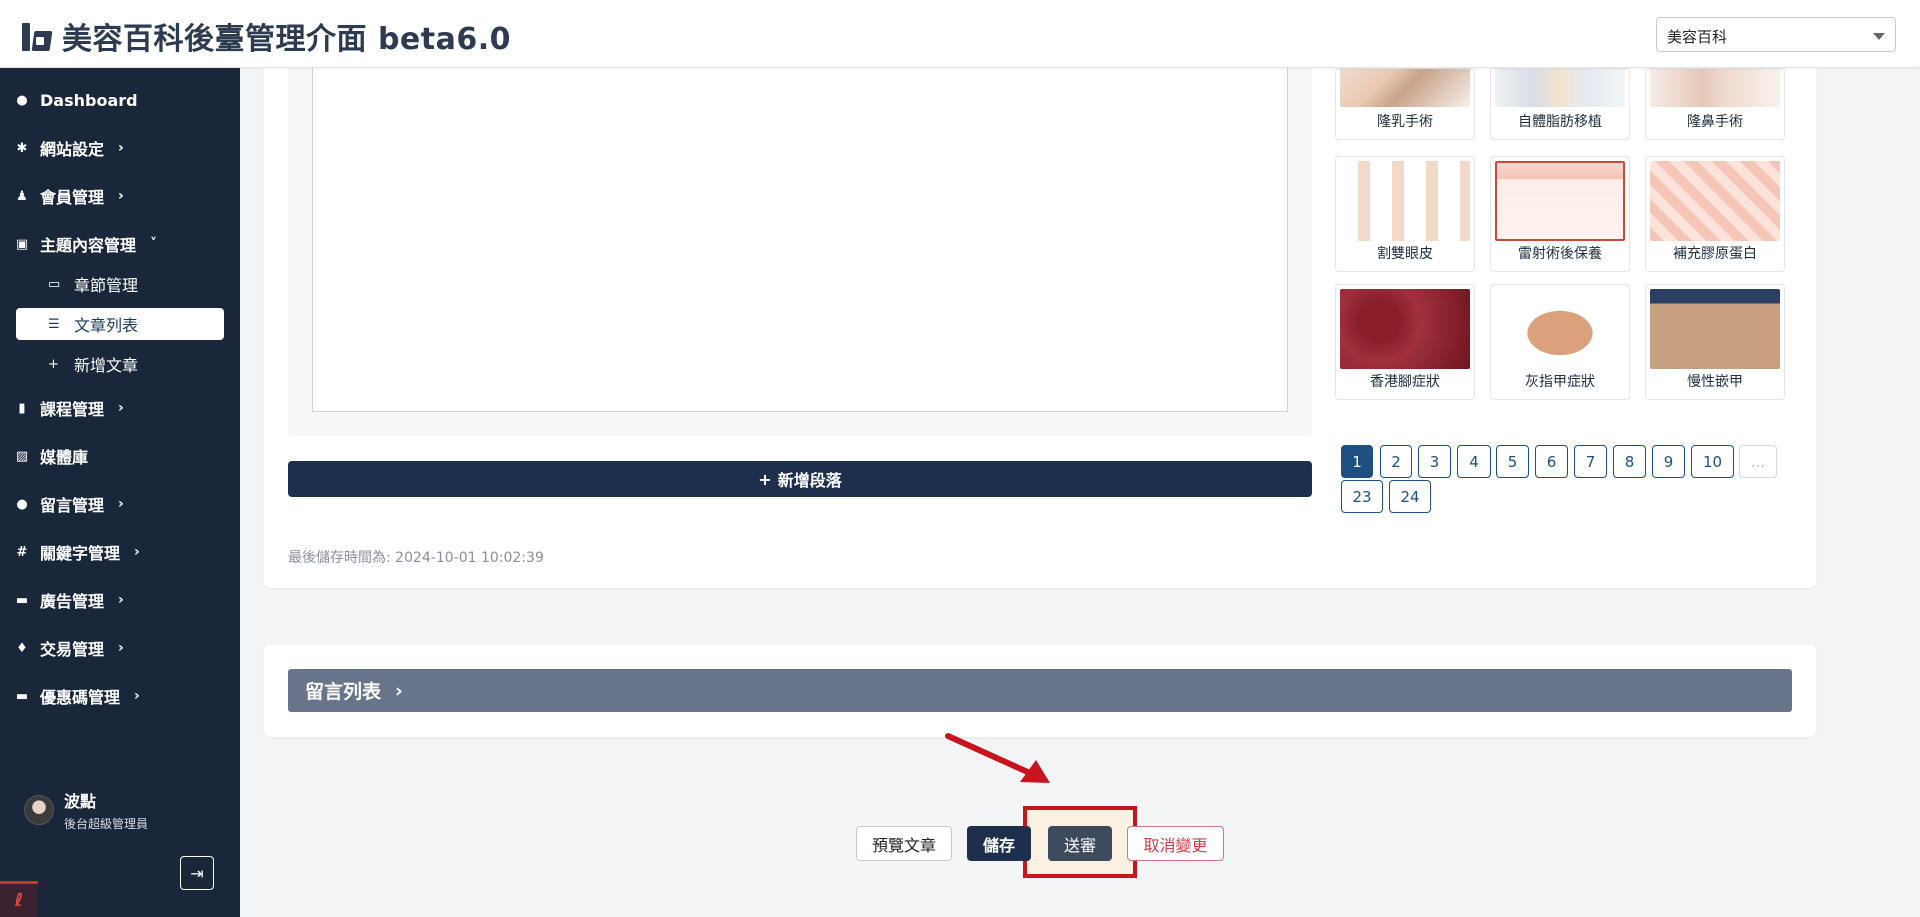 The width and height of the screenshot is (1920, 917). I want to click on sidebar-item-media: ▨ 媒體庫, so click(51, 456).